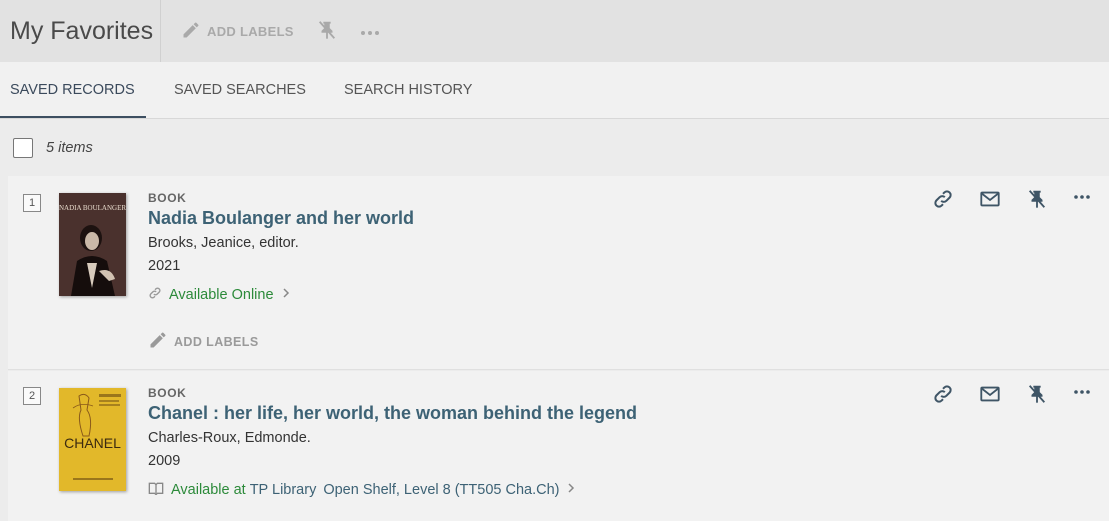 The width and height of the screenshot is (1109, 521). I want to click on record-year: 2021, so click(164, 266).